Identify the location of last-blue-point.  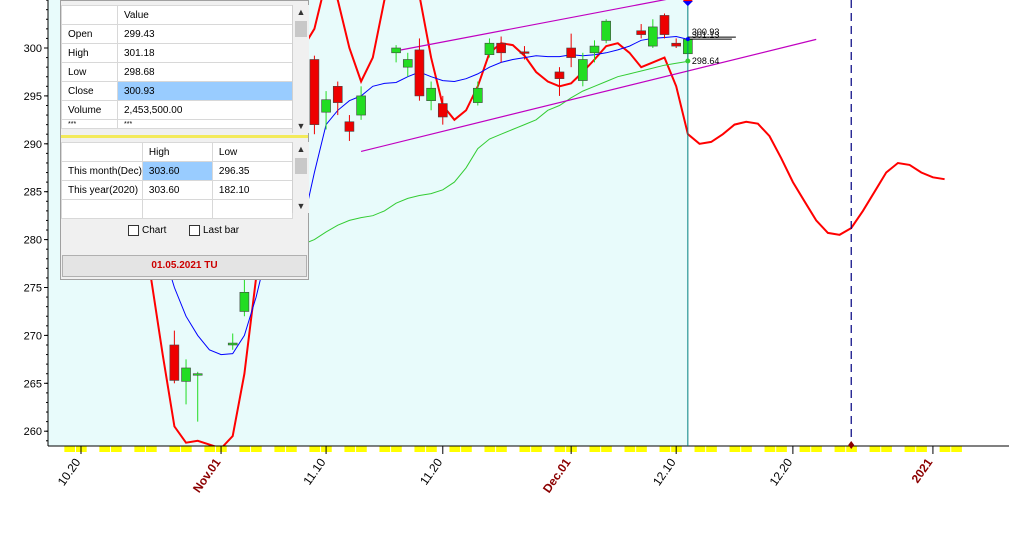
(687, 39).